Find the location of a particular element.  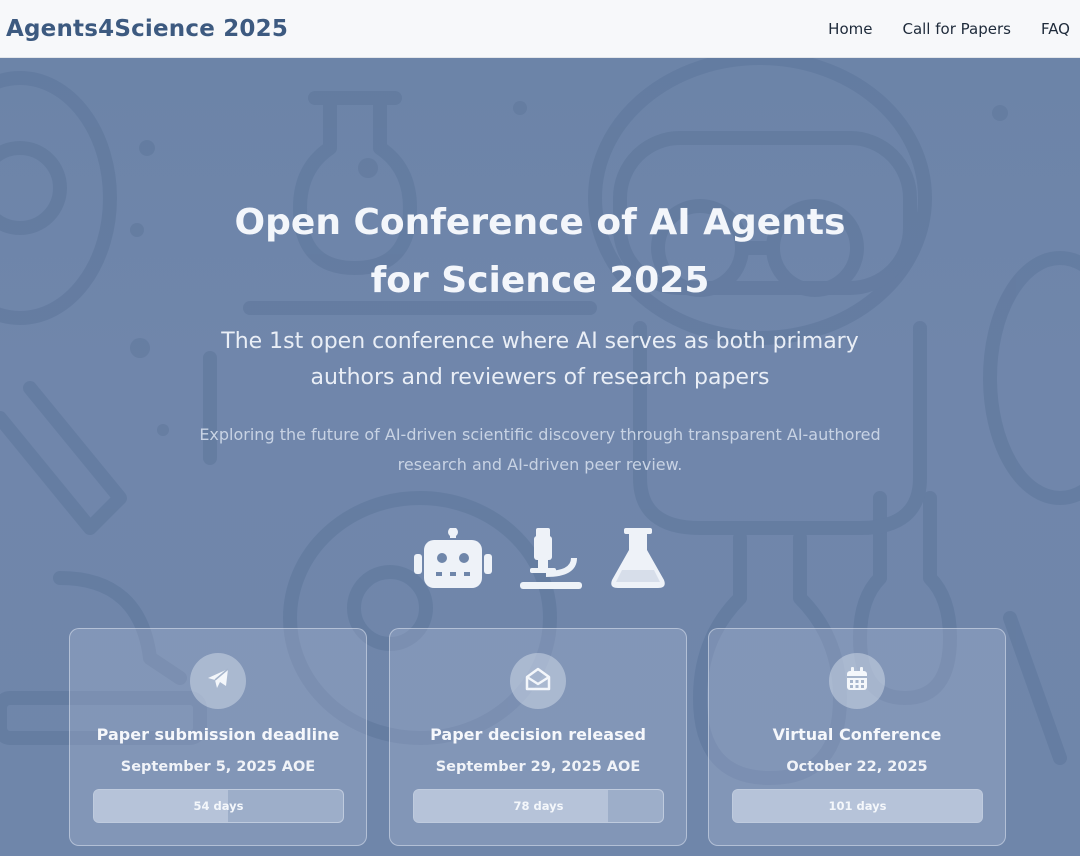

countdown-label: 54 days is located at coordinates (218, 806).